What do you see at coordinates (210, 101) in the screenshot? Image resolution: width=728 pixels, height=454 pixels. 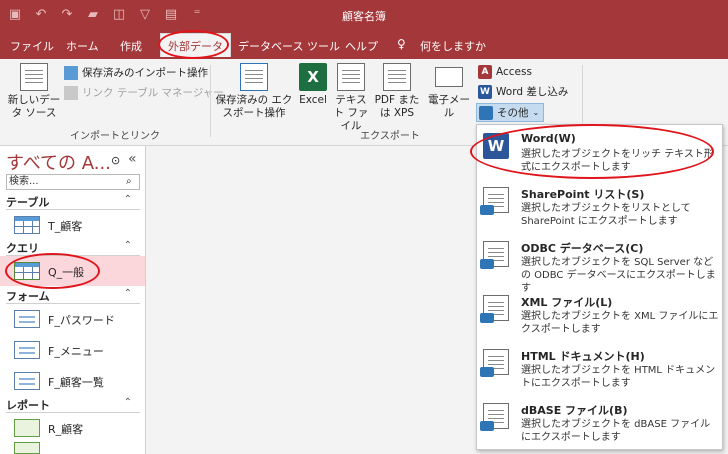 I see `group-divider` at bounding box center [210, 101].